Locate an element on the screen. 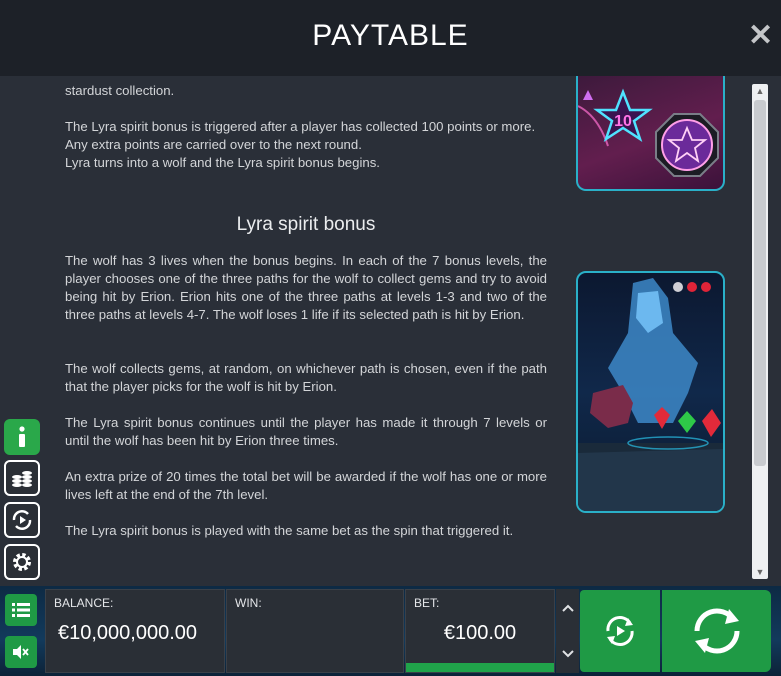 The height and width of the screenshot is (676, 781). content-scrollbar: ▲ ▼ is located at coordinates (760, 331).